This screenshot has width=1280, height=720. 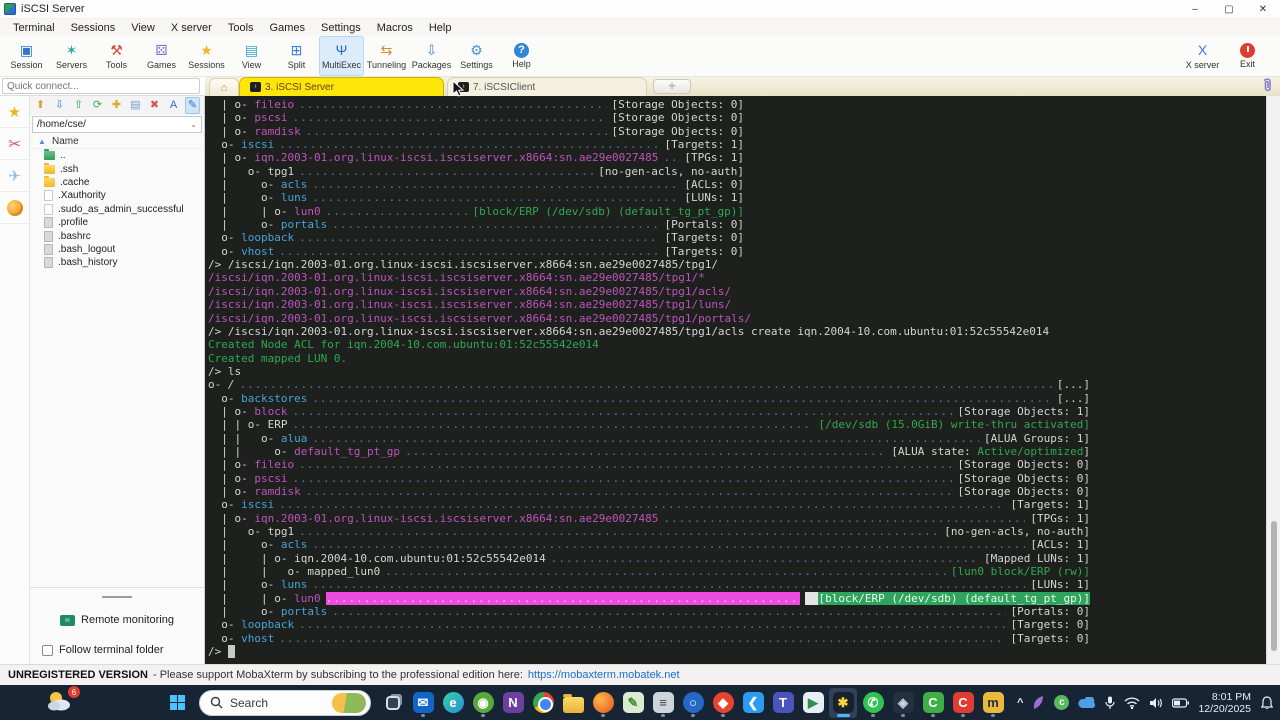 What do you see at coordinates (1263, 9) in the screenshot?
I see `close-button: ✕` at bounding box center [1263, 9].